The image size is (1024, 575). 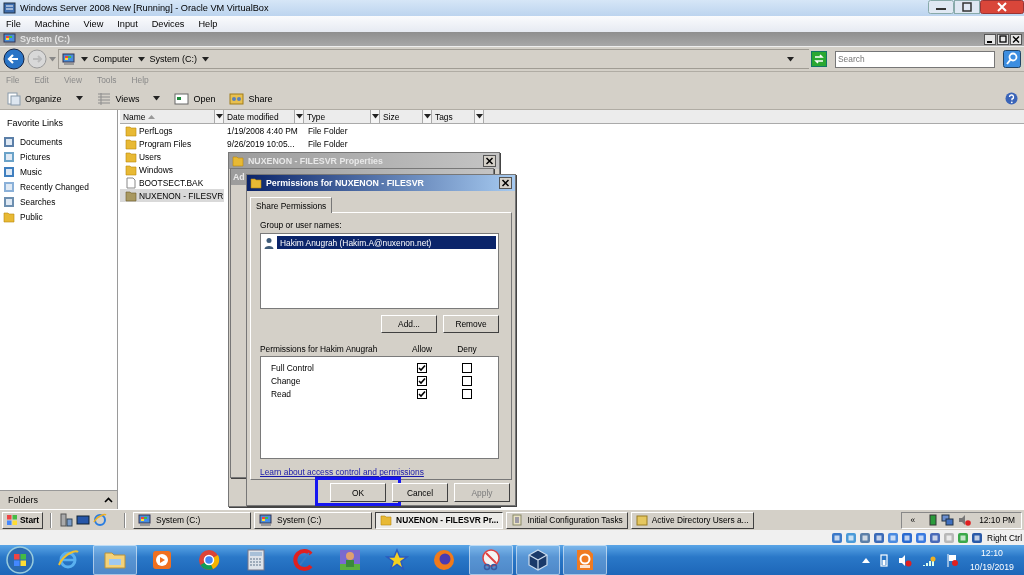 What do you see at coordinates (58, 171) in the screenshot?
I see `sidebar-item: Music` at bounding box center [58, 171].